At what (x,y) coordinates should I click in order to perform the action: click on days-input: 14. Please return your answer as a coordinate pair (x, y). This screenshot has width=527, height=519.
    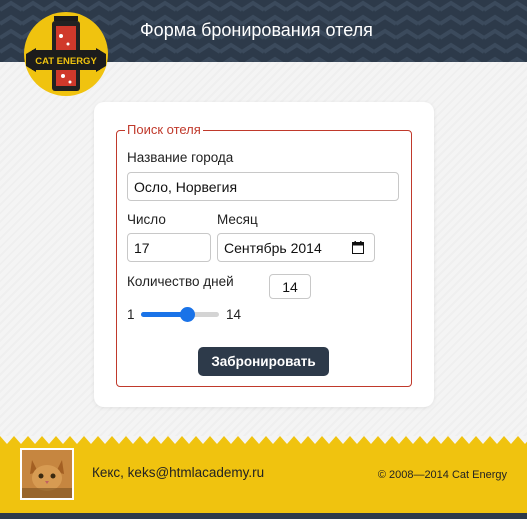
    Looking at the image, I should click on (290, 286).